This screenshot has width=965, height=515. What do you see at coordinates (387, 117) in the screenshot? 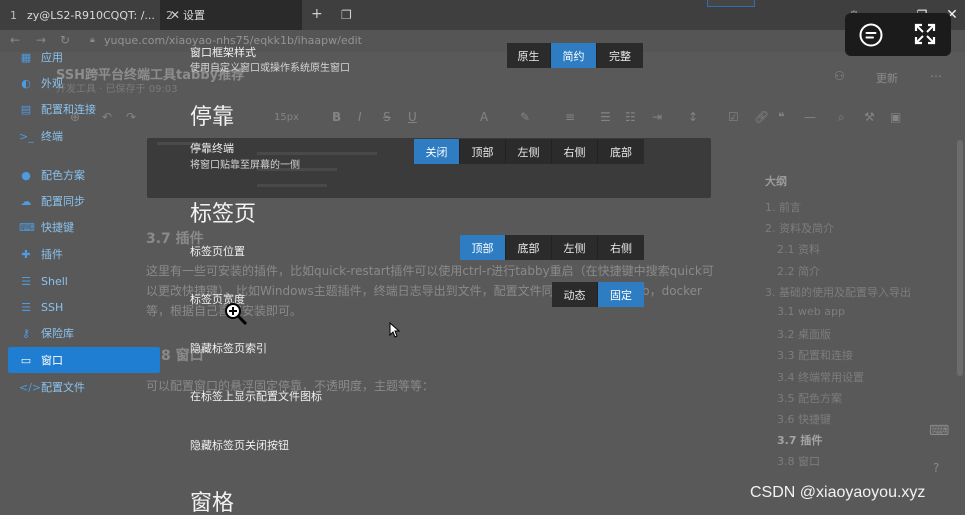
I see `strikethrough-button: S` at bounding box center [387, 117].